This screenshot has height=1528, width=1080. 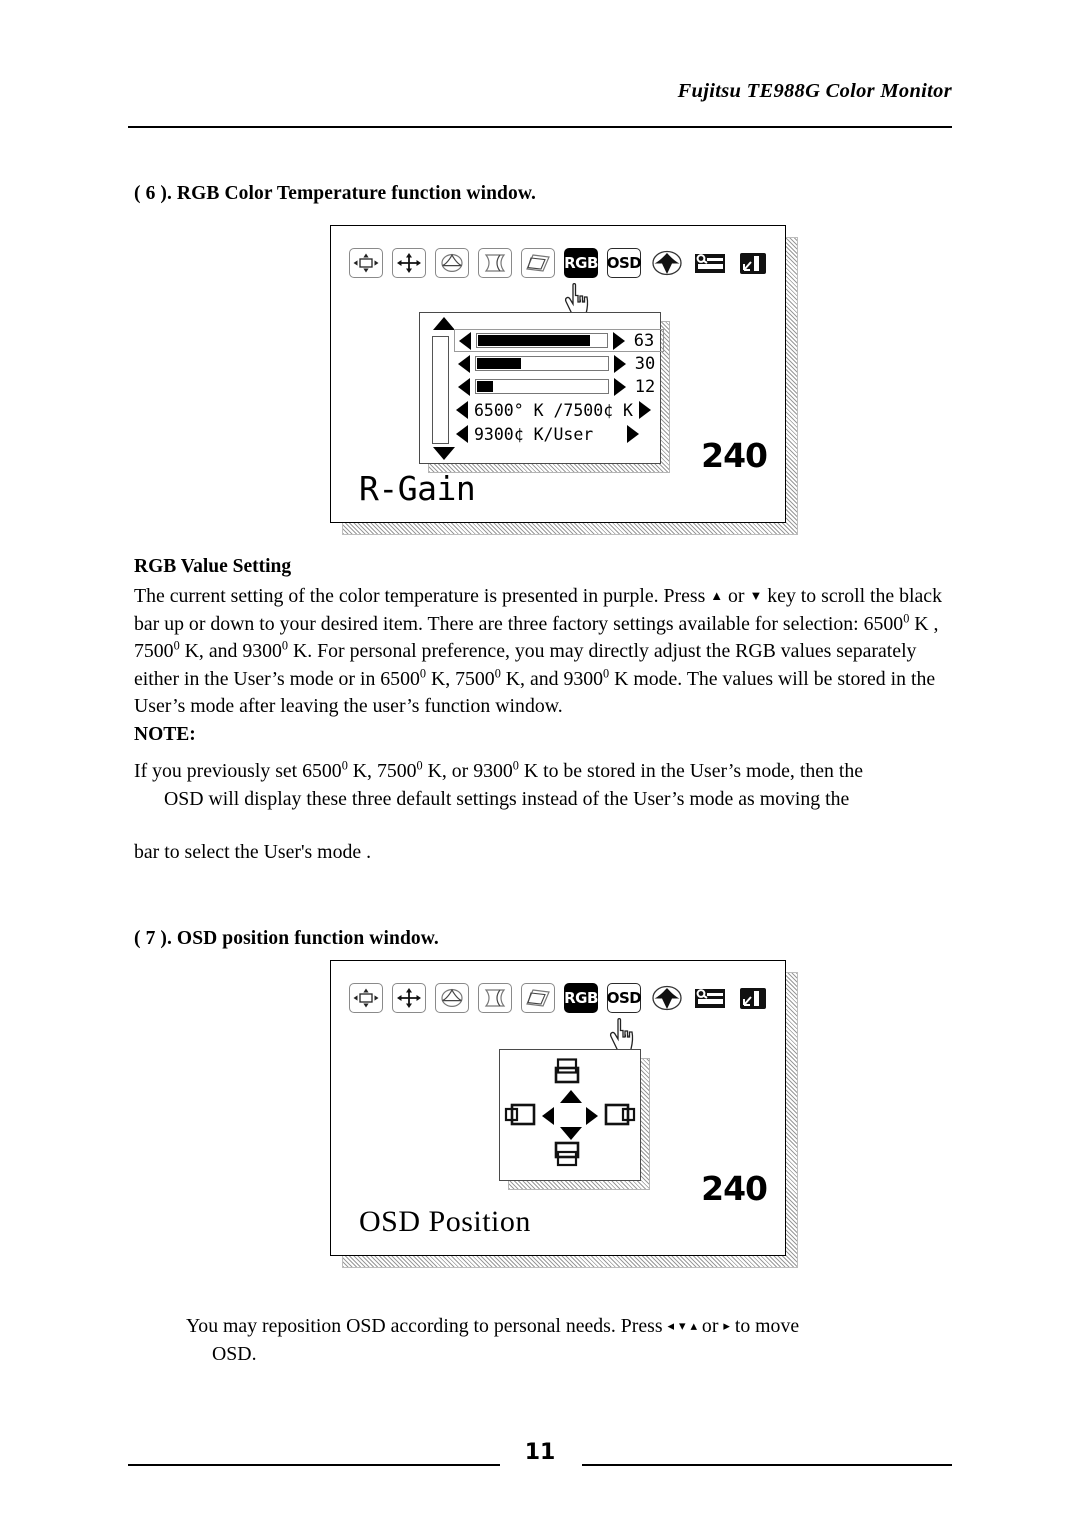 I want to click on pad-up-arrow-icon, so click(x=571, y=1096).